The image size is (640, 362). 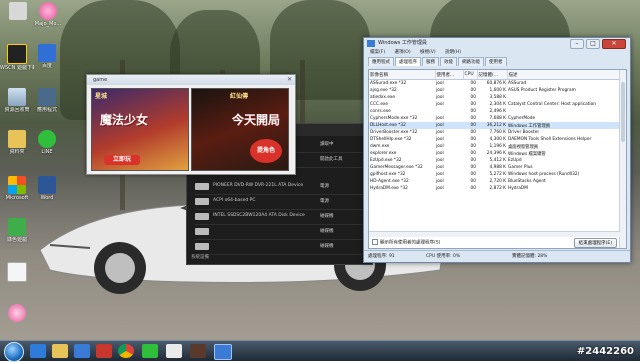 What do you see at coordinates (47, 53) in the screenshot?
I see `baidu-icon` at bounding box center [47, 53].